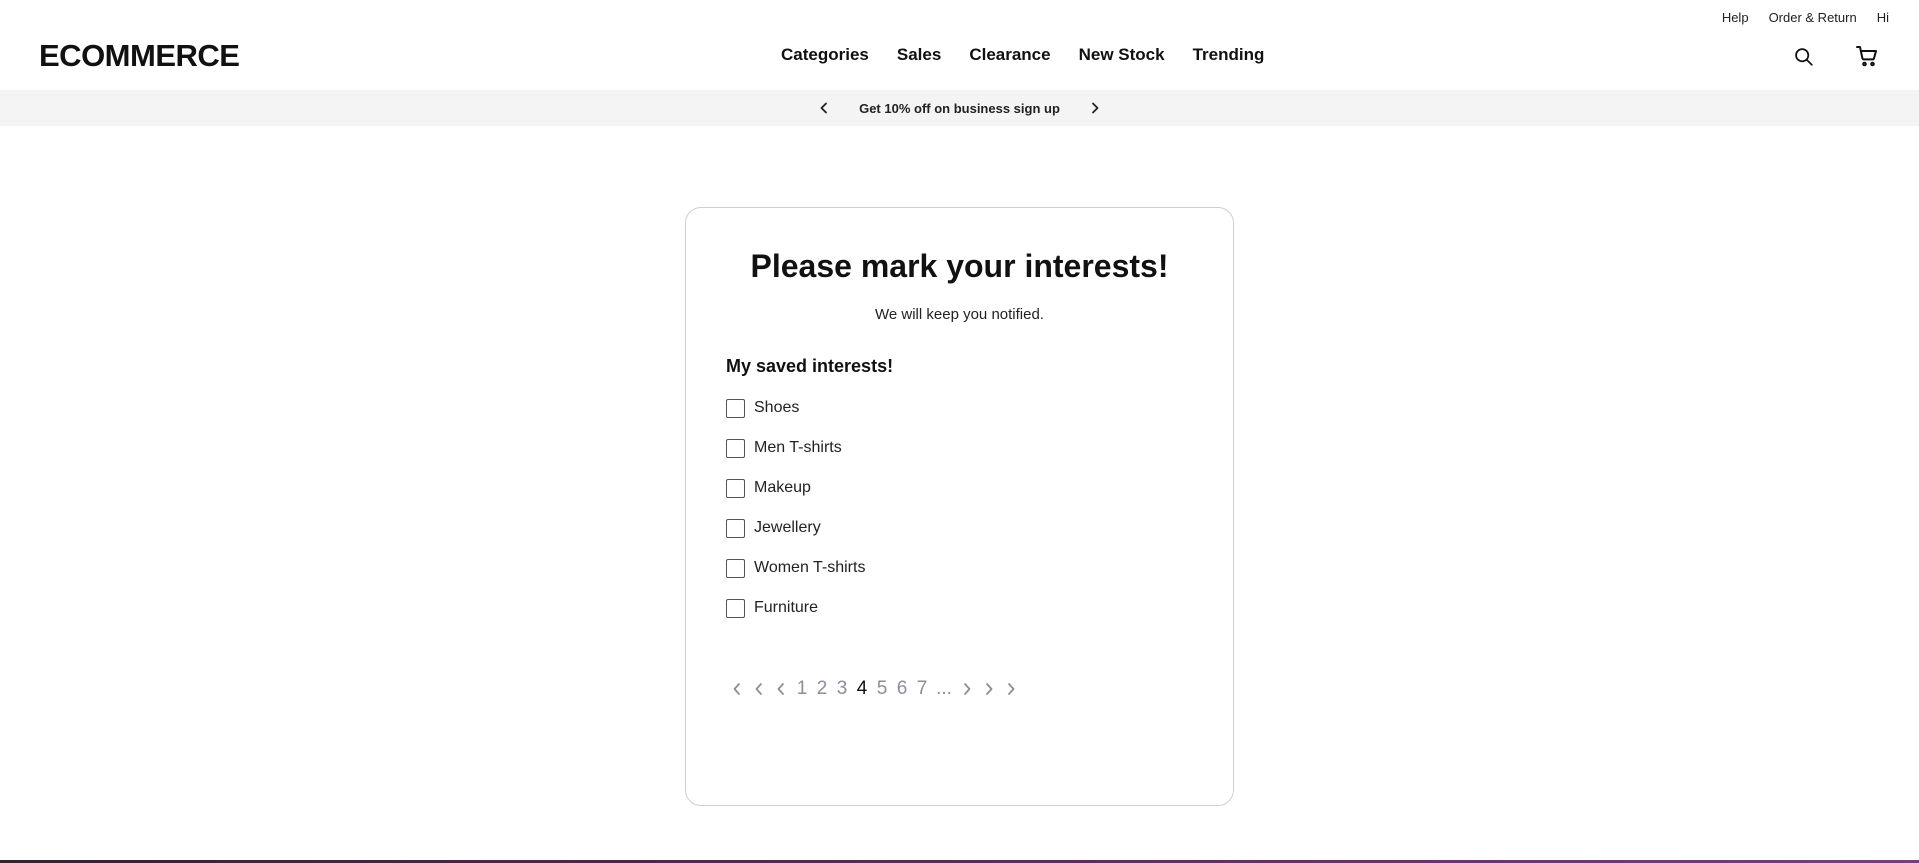 The height and width of the screenshot is (863, 1919). What do you see at coordinates (759, 689) in the screenshot?
I see `skip-back-chevron-icon` at bounding box center [759, 689].